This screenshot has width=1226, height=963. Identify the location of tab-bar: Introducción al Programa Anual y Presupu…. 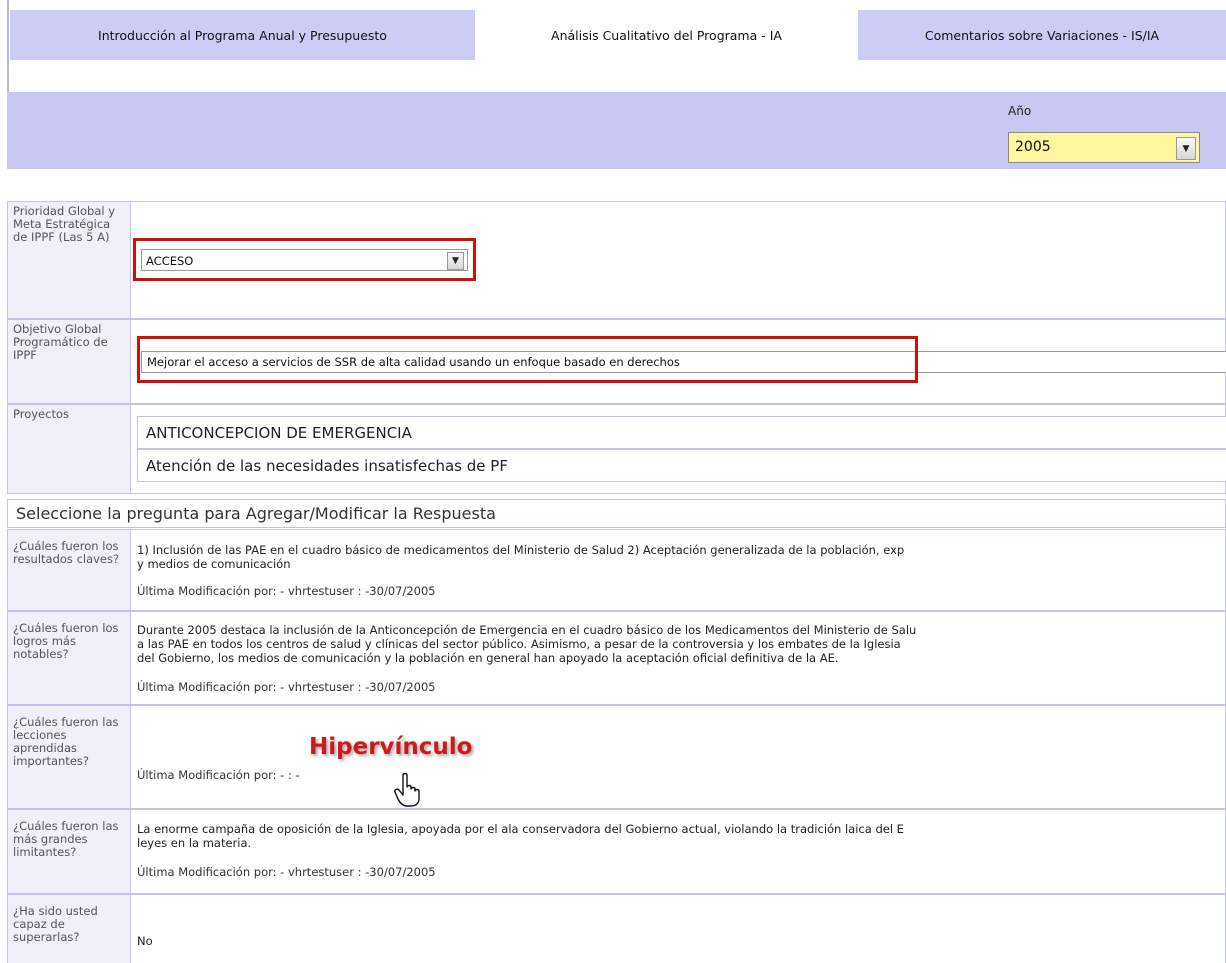
(613, 46).